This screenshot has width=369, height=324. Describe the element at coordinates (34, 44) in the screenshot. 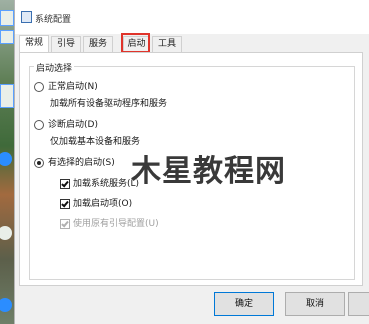

I see `tab-general: 常规` at that location.